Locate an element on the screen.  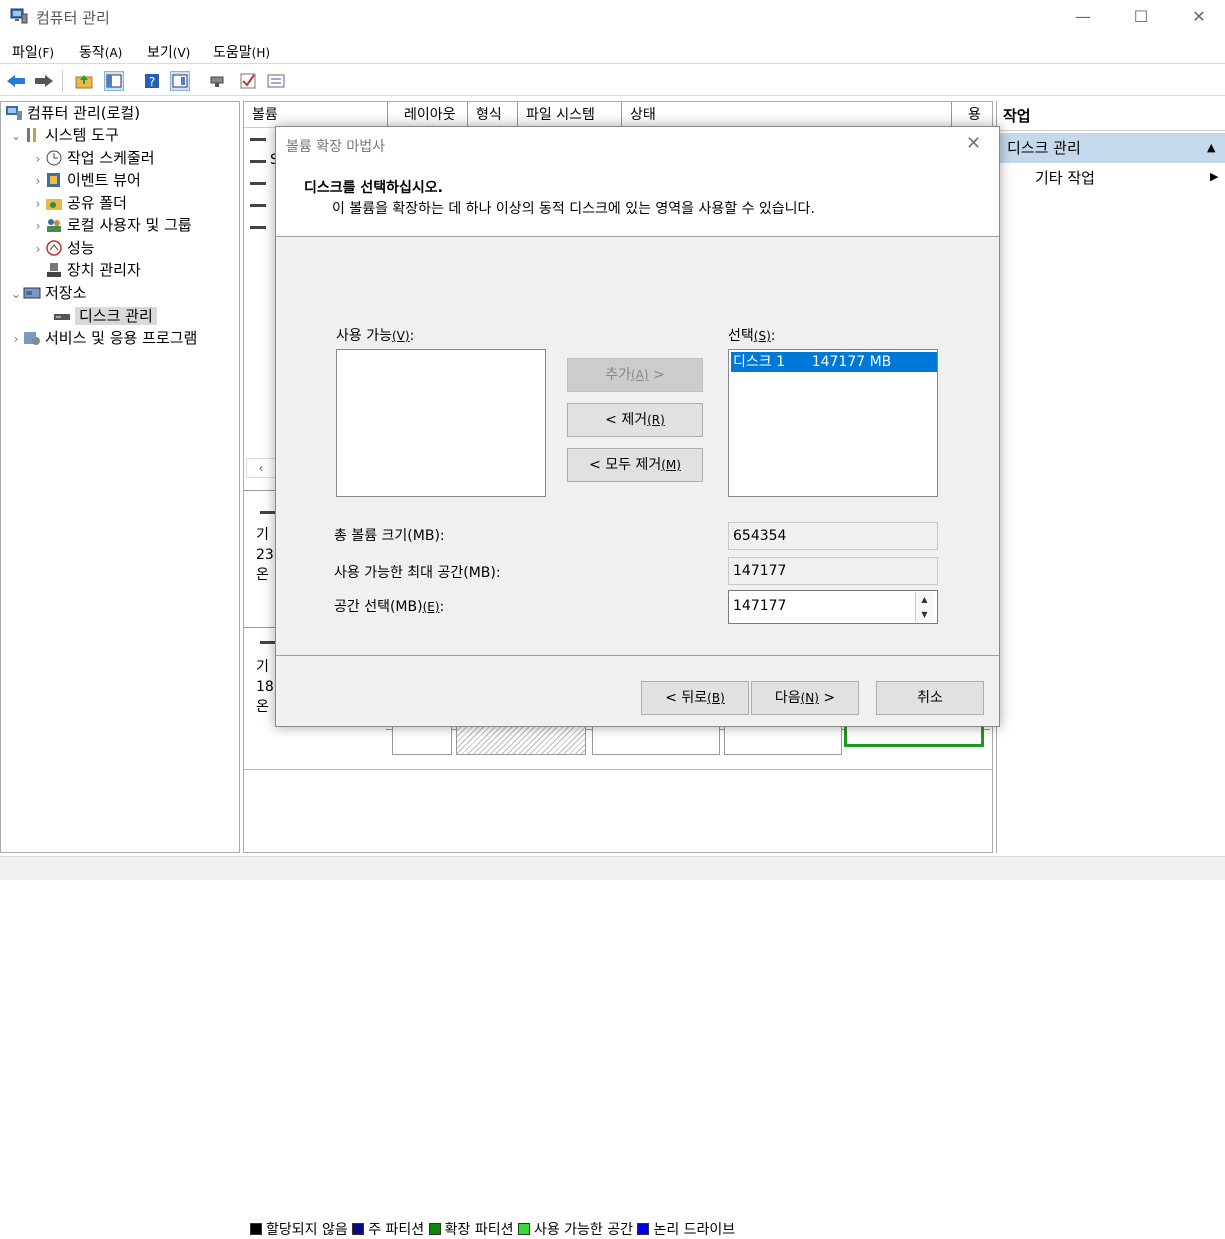
maximize-button: ☐ is located at coordinates (1141, 17).